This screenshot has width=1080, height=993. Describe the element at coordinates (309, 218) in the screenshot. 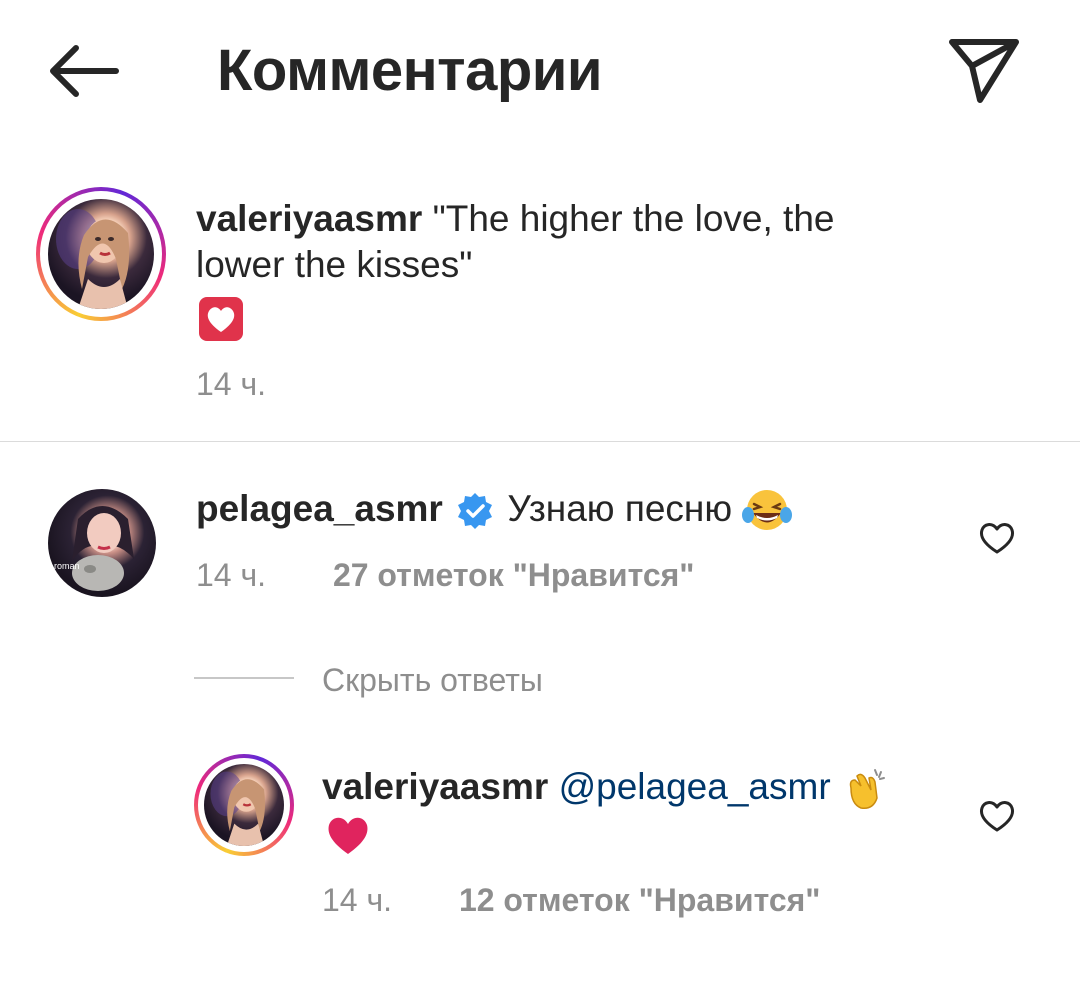

I see `caption-username: valeriyaasmr` at that location.